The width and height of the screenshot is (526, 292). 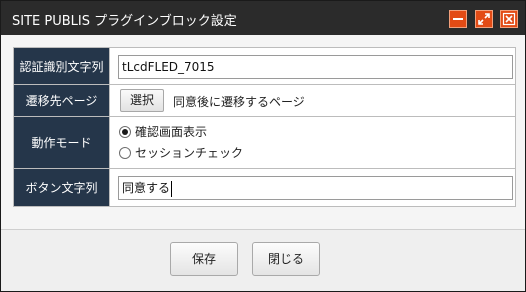 I want to click on close-button: 閉じる, so click(x=286, y=259).